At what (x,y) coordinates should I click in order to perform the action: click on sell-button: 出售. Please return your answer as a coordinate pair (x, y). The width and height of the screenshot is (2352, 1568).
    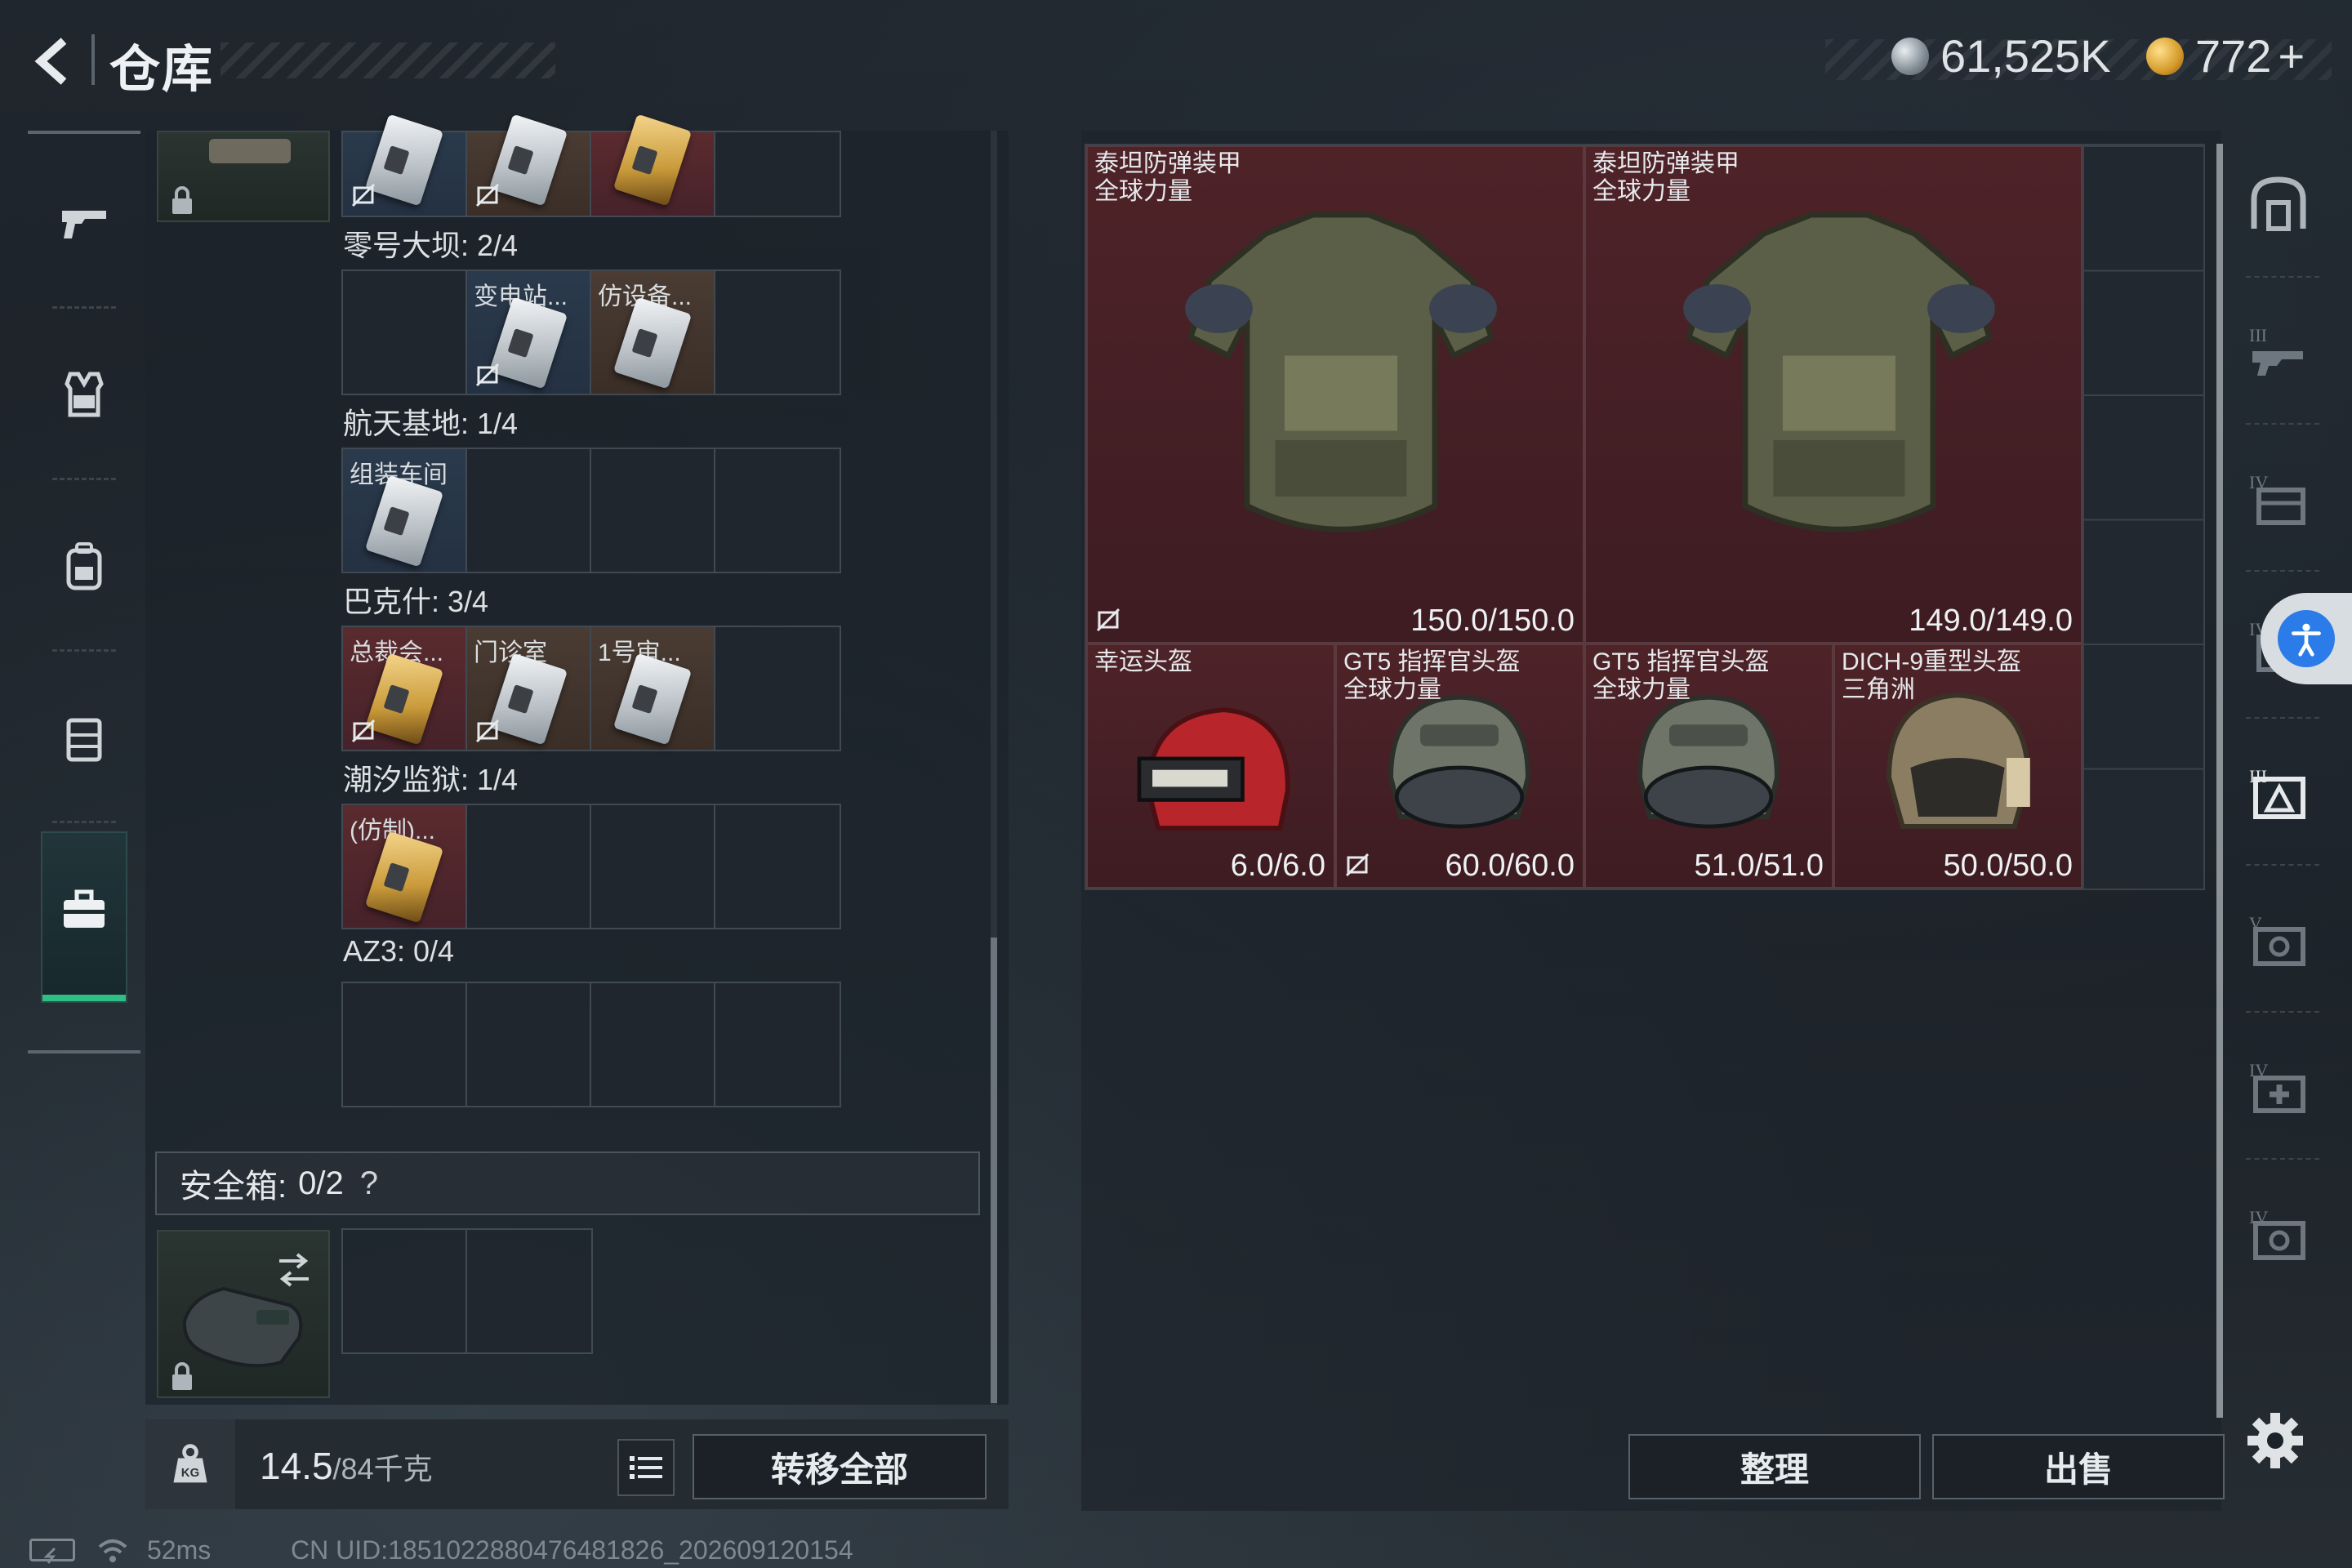
    Looking at the image, I should click on (2078, 1466).